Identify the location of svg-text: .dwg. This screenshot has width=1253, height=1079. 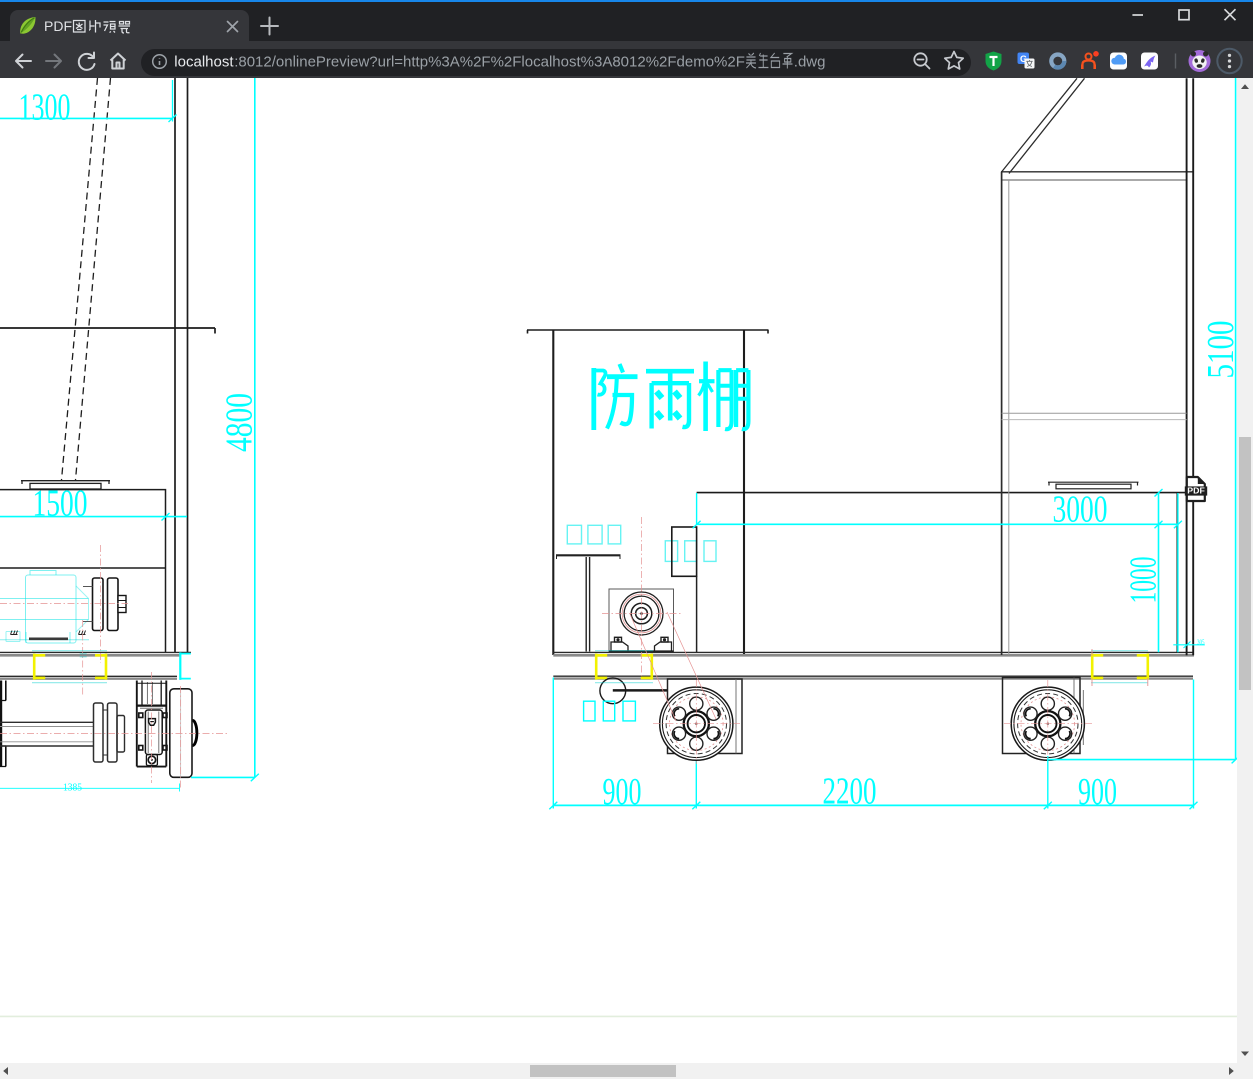
(810, 62).